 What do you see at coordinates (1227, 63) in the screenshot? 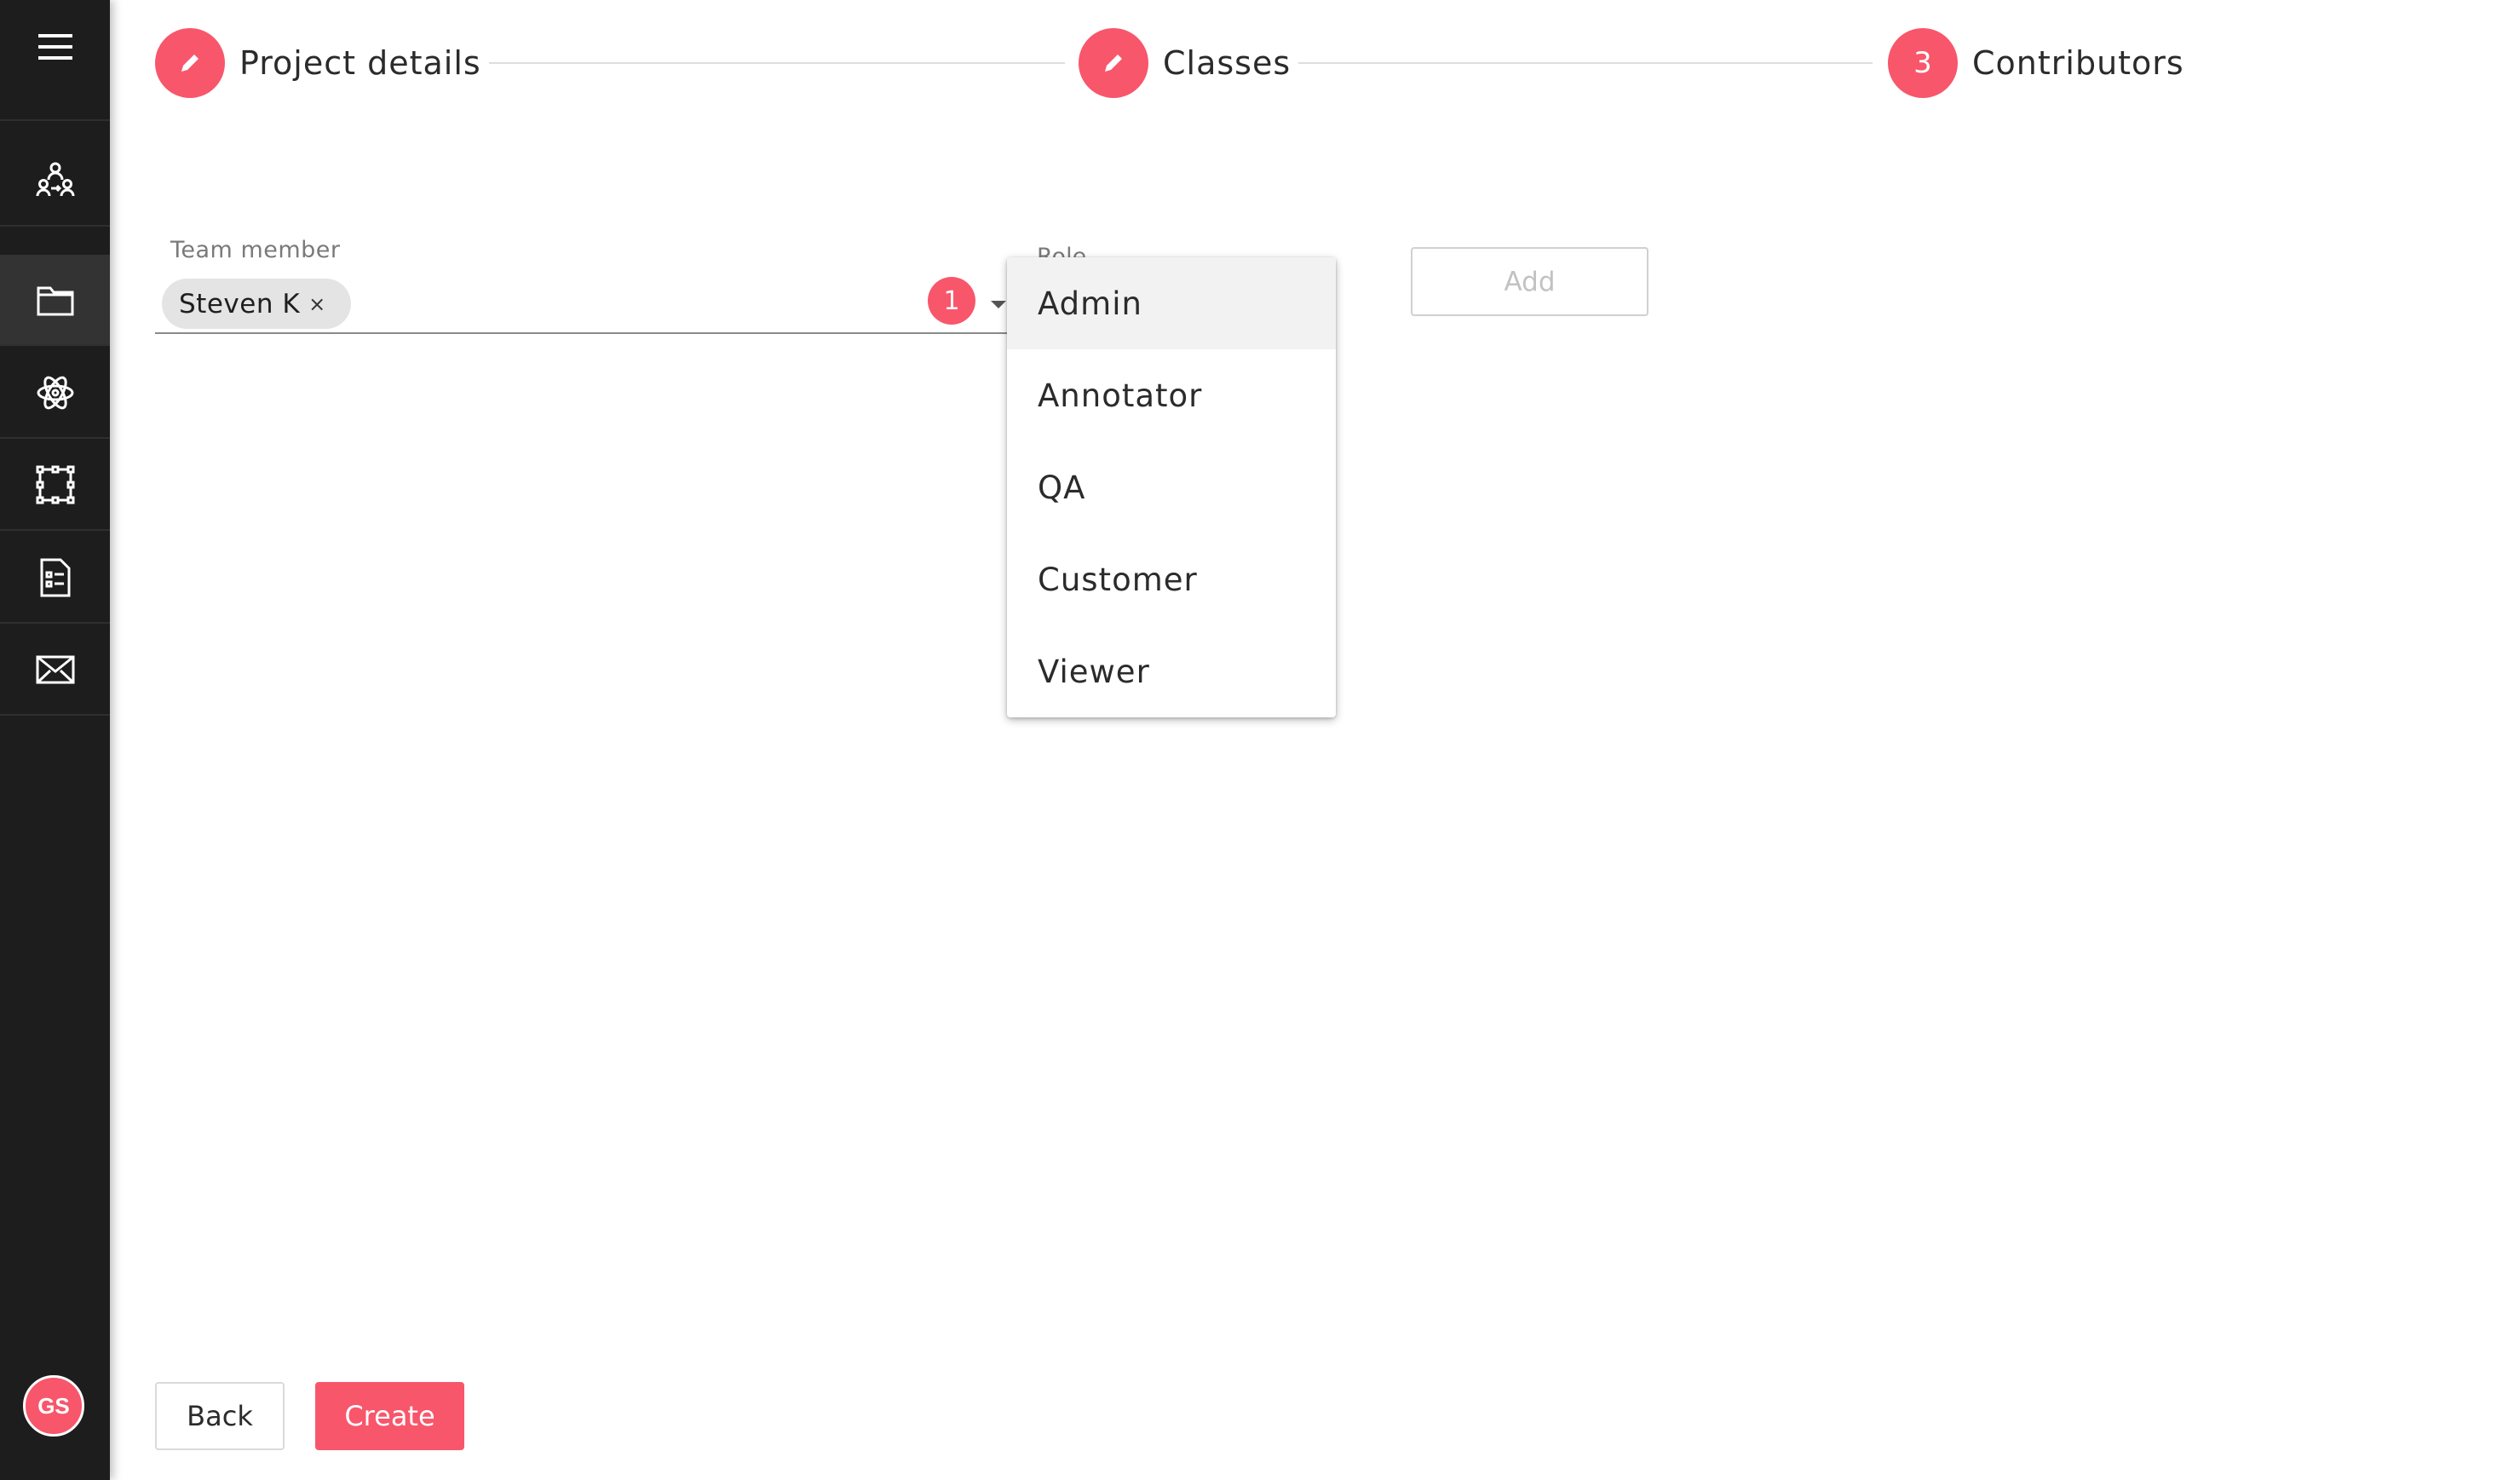
I see `step-2-label: Classes` at bounding box center [1227, 63].